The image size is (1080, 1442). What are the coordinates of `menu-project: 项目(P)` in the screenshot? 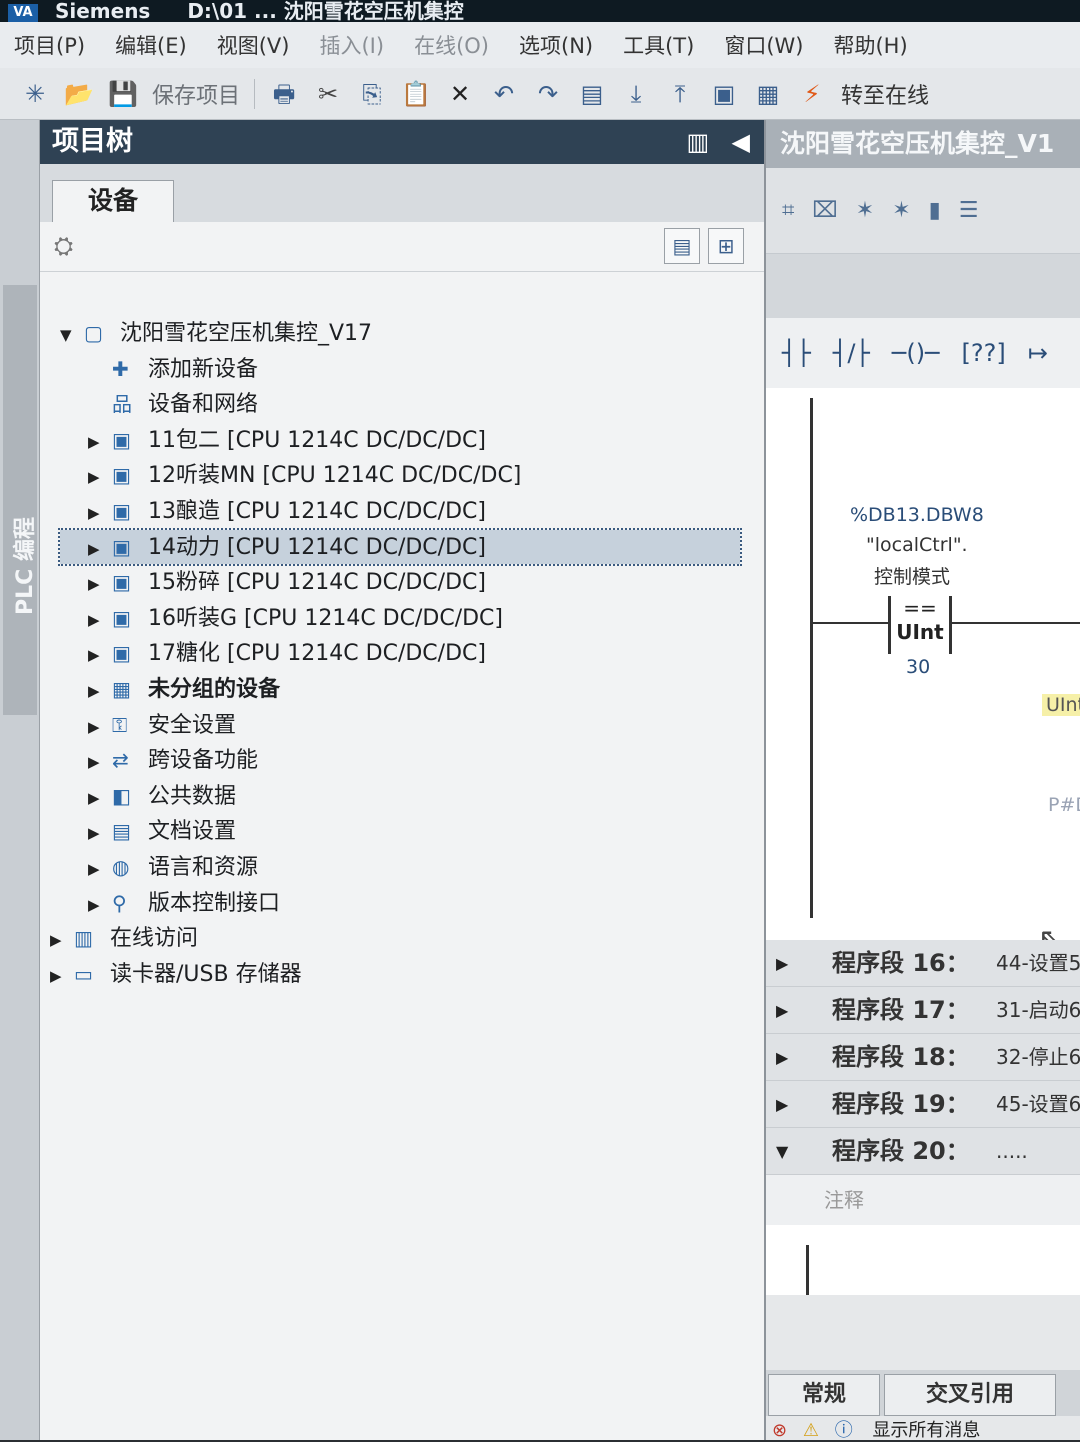 It's located at (49, 45).